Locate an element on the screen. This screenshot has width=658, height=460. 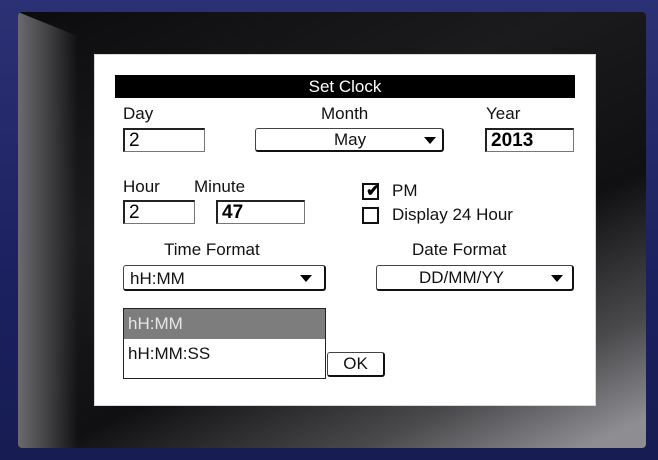
date-format-dropdown: DD/MM/YY is located at coordinates (475, 278).